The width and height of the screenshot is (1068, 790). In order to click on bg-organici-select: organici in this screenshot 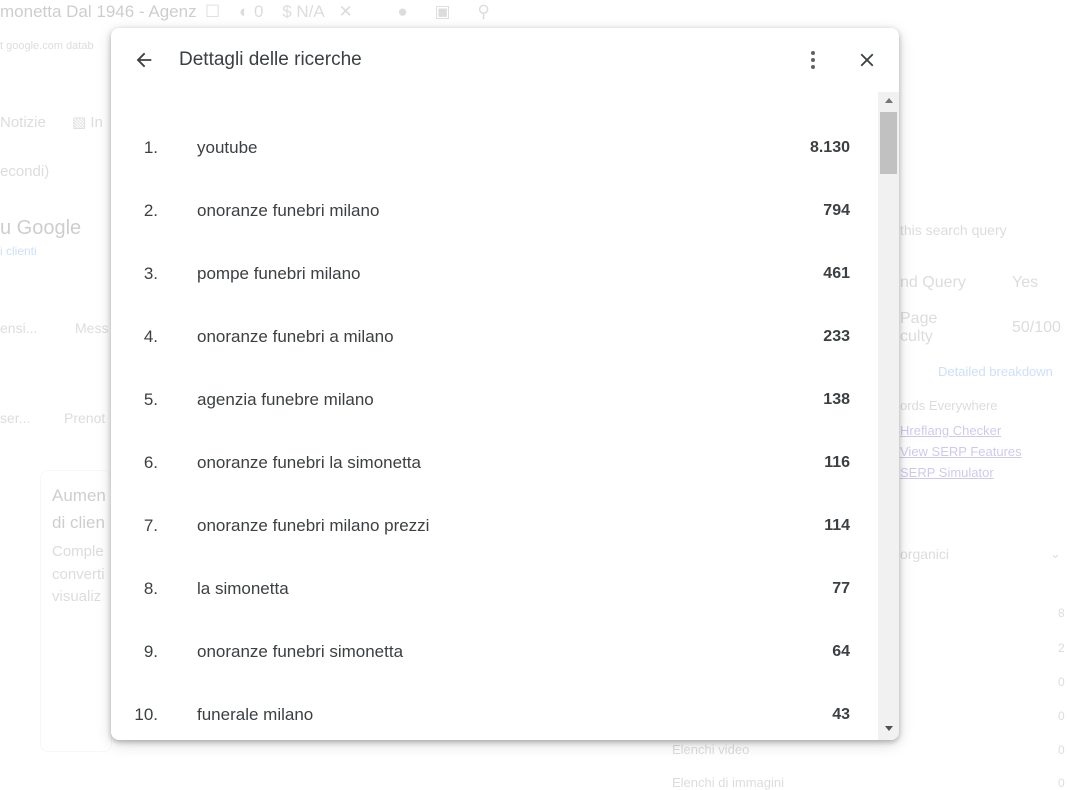, I will do `click(925, 554)`.